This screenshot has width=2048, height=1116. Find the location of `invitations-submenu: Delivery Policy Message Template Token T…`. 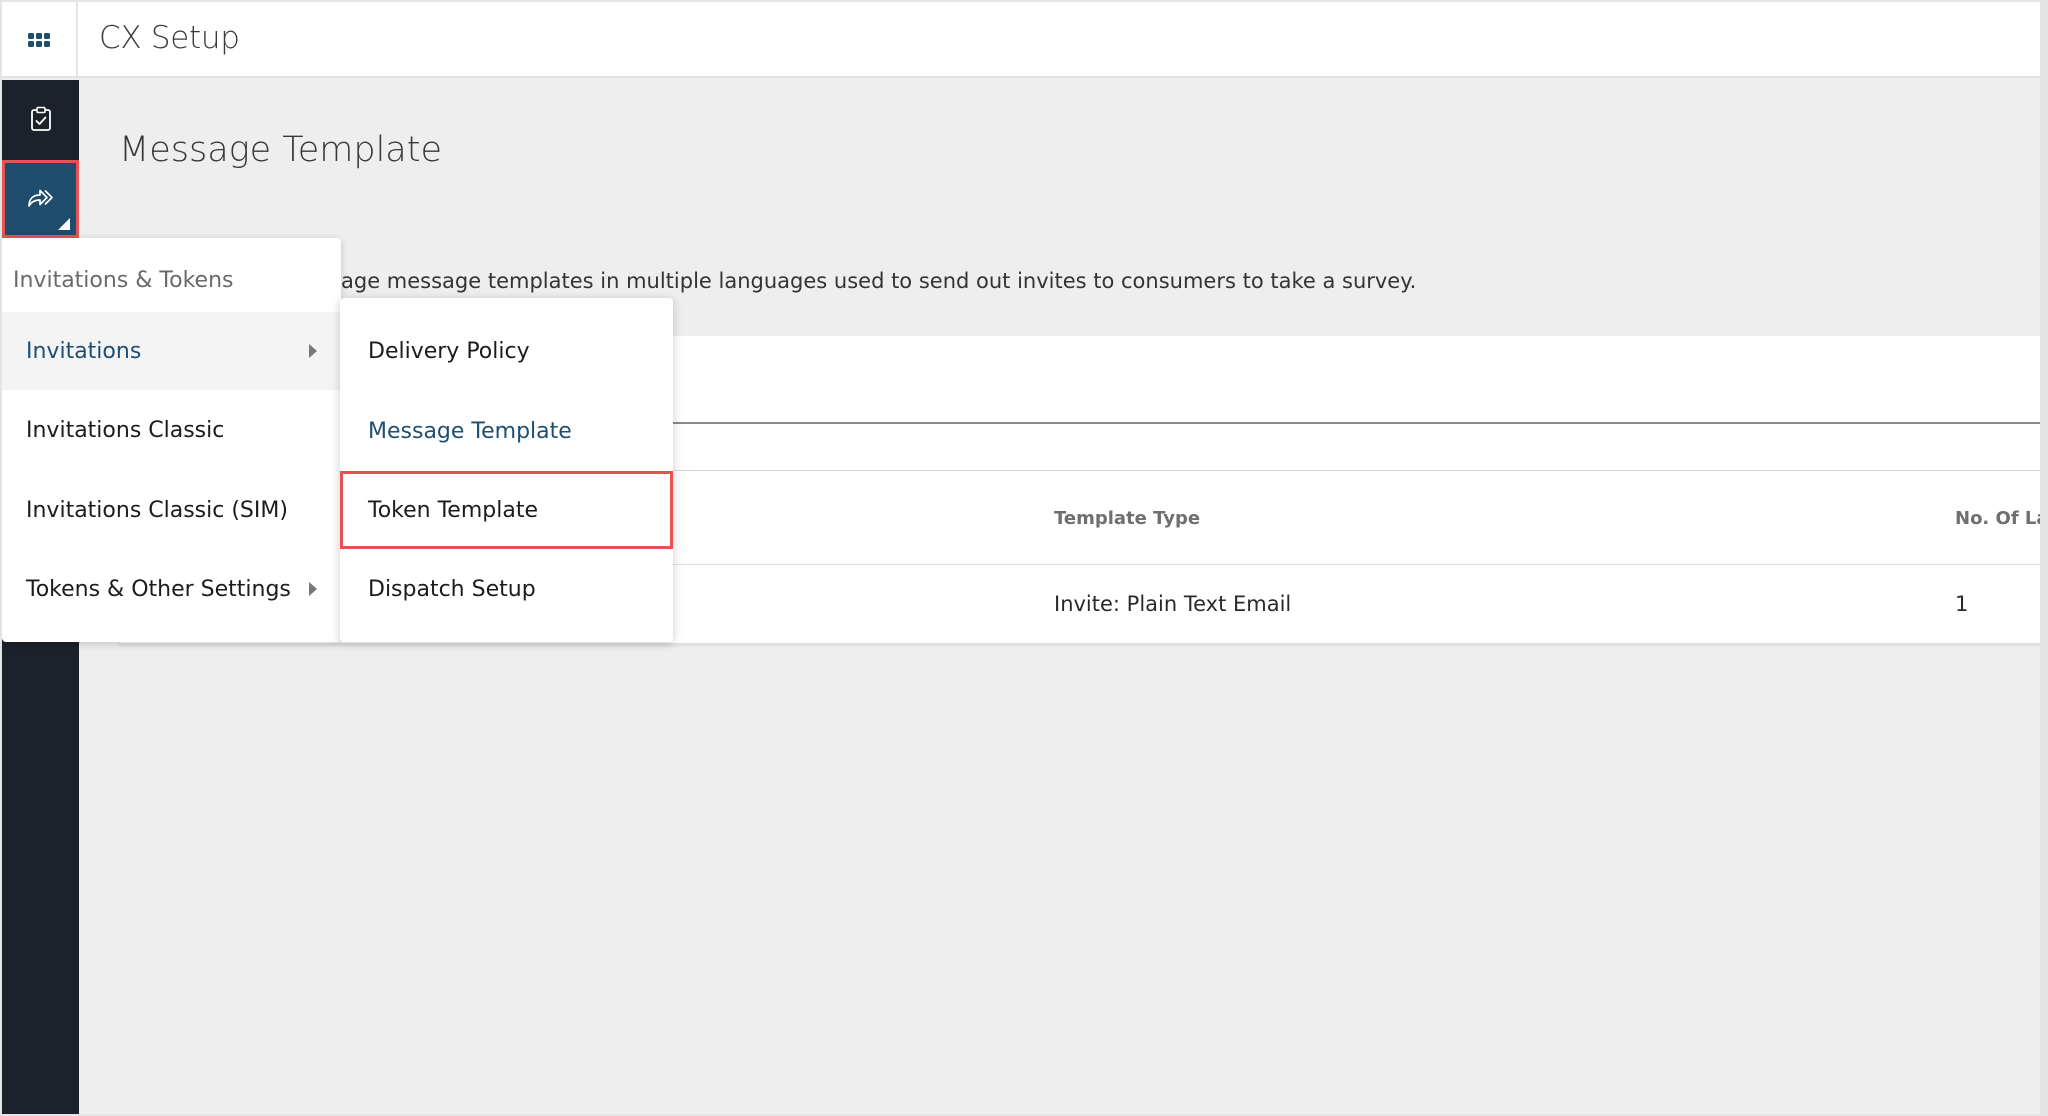

invitations-submenu: Delivery Policy Message Template Token T… is located at coordinates (506, 470).